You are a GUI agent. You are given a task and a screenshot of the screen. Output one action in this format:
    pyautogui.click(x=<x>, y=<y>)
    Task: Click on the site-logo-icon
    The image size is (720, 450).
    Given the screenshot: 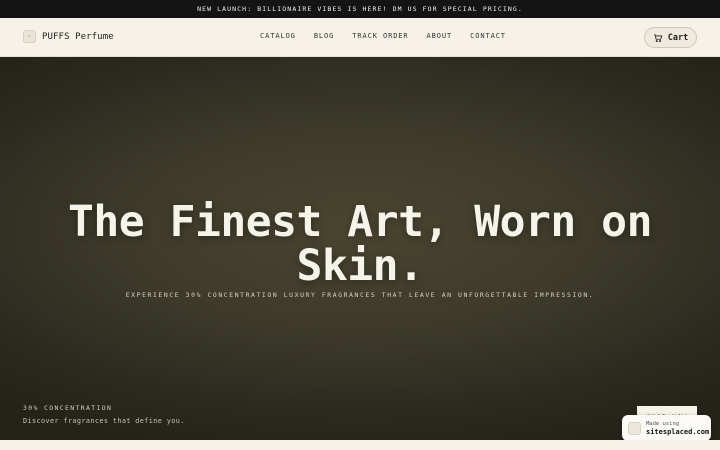 What is the action you would take?
    pyautogui.click(x=634, y=428)
    